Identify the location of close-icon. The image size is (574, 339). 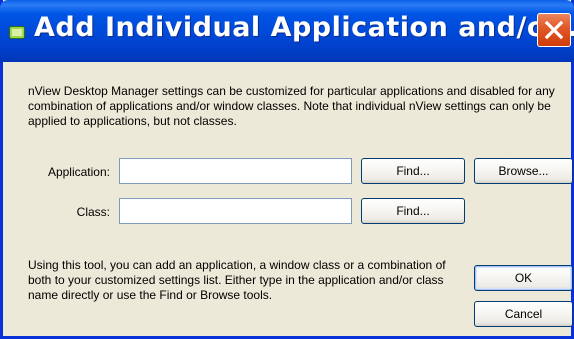
(554, 30).